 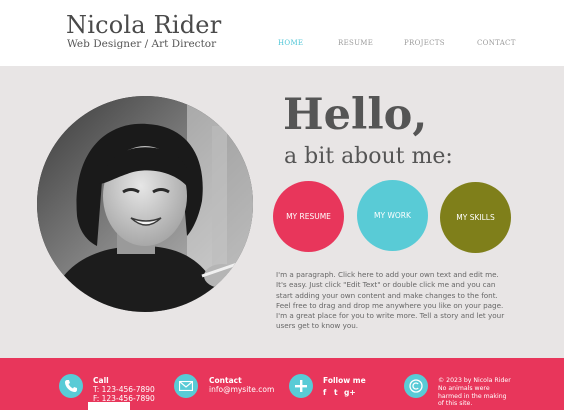 I want to click on follow-heading: Follow me, so click(x=344, y=380).